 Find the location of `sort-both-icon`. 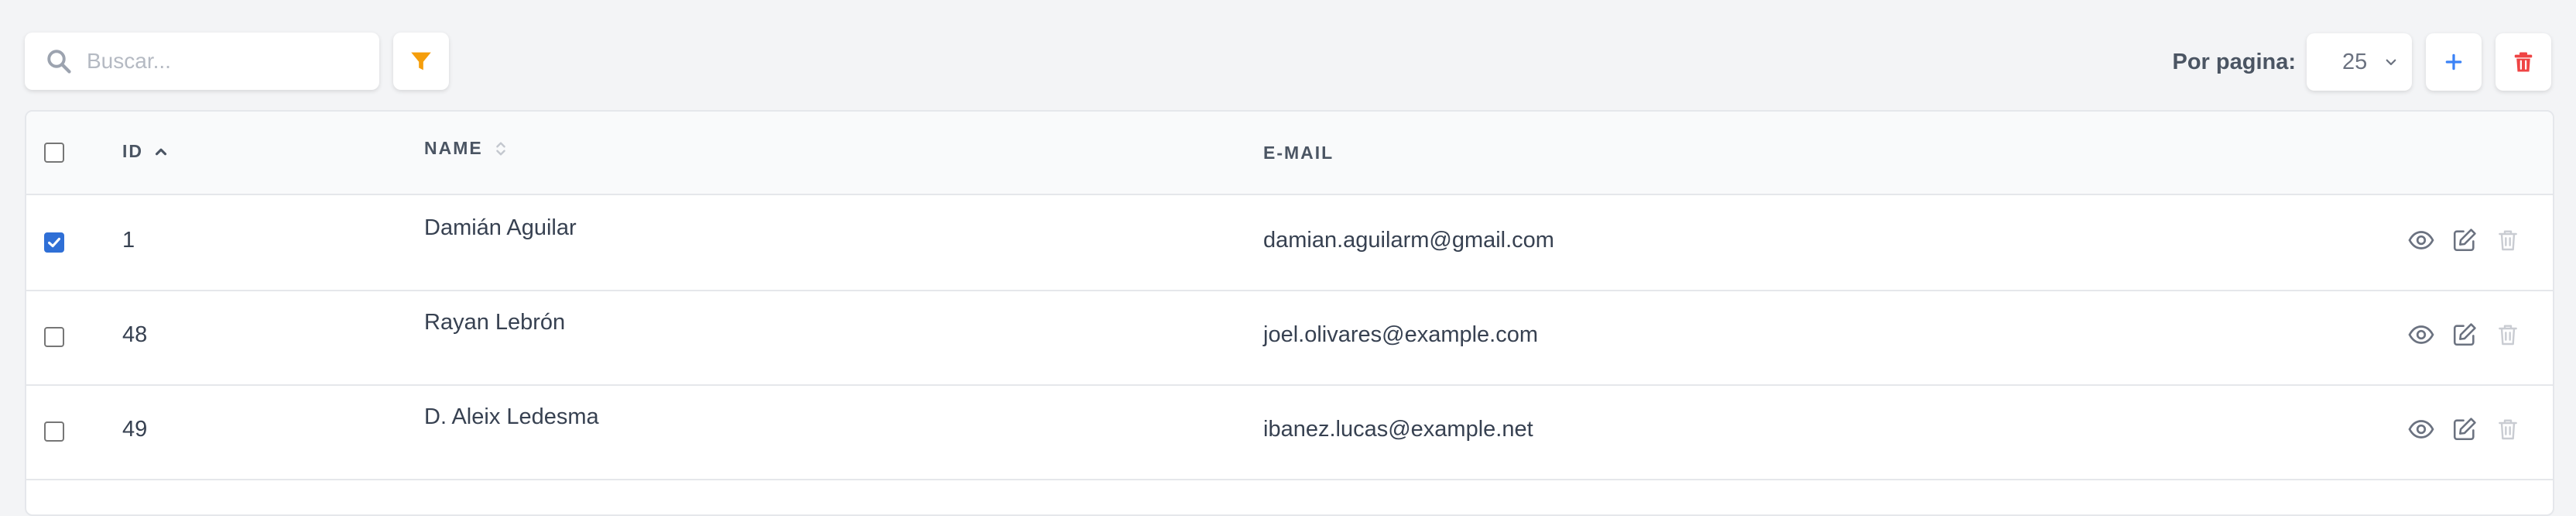

sort-both-icon is located at coordinates (500, 148).